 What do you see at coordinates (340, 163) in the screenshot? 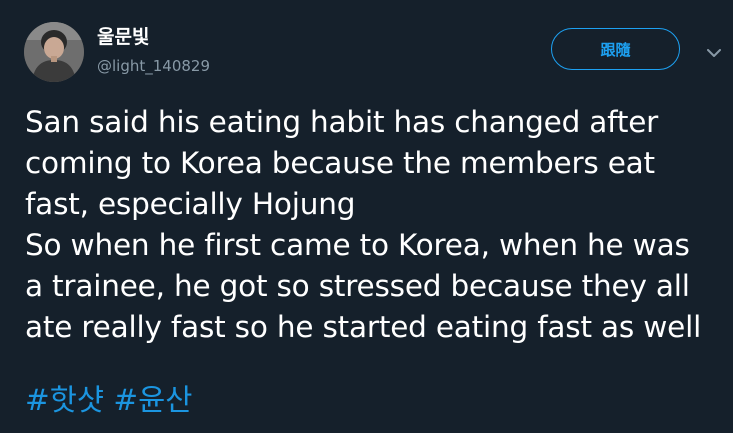
I see `tweet-line: coming to Korea because the members eat` at bounding box center [340, 163].